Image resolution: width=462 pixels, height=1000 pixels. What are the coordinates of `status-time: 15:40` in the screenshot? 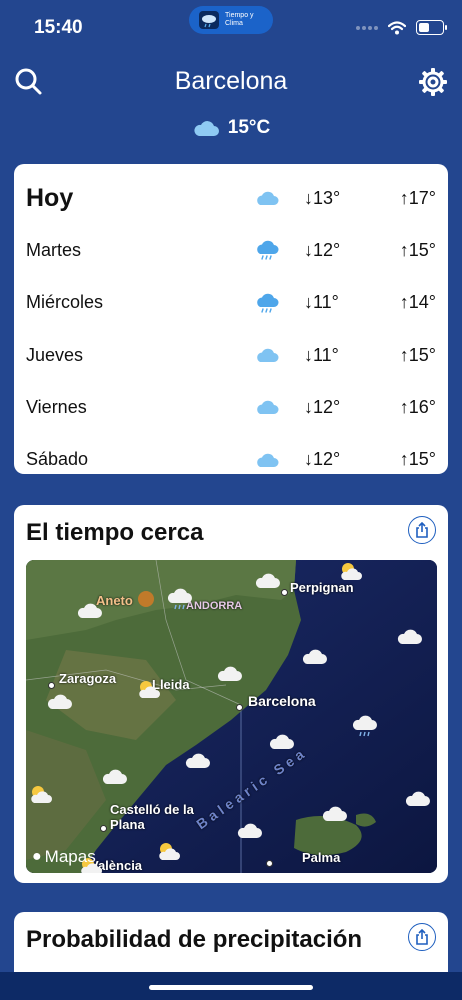 It's located at (58, 27).